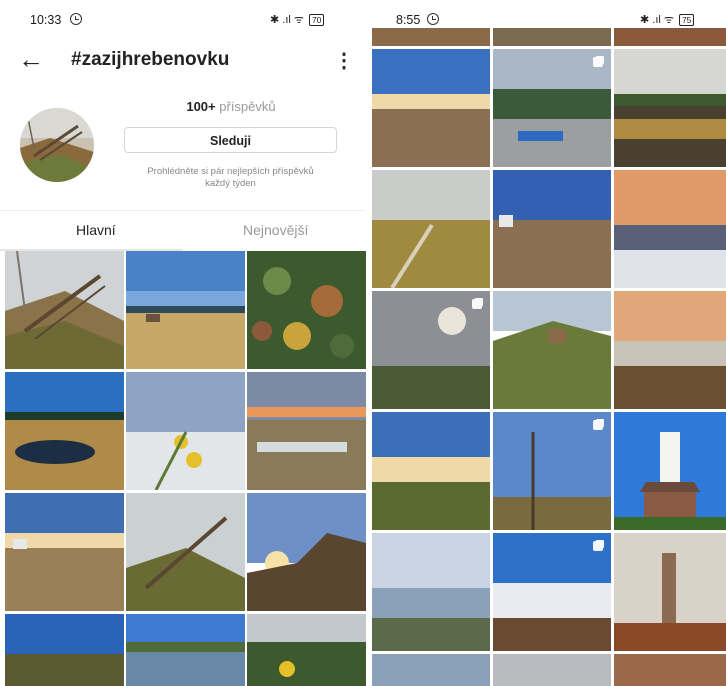  Describe the element at coordinates (96, 230) in the screenshot. I see `tab-top: Hlavní` at that location.